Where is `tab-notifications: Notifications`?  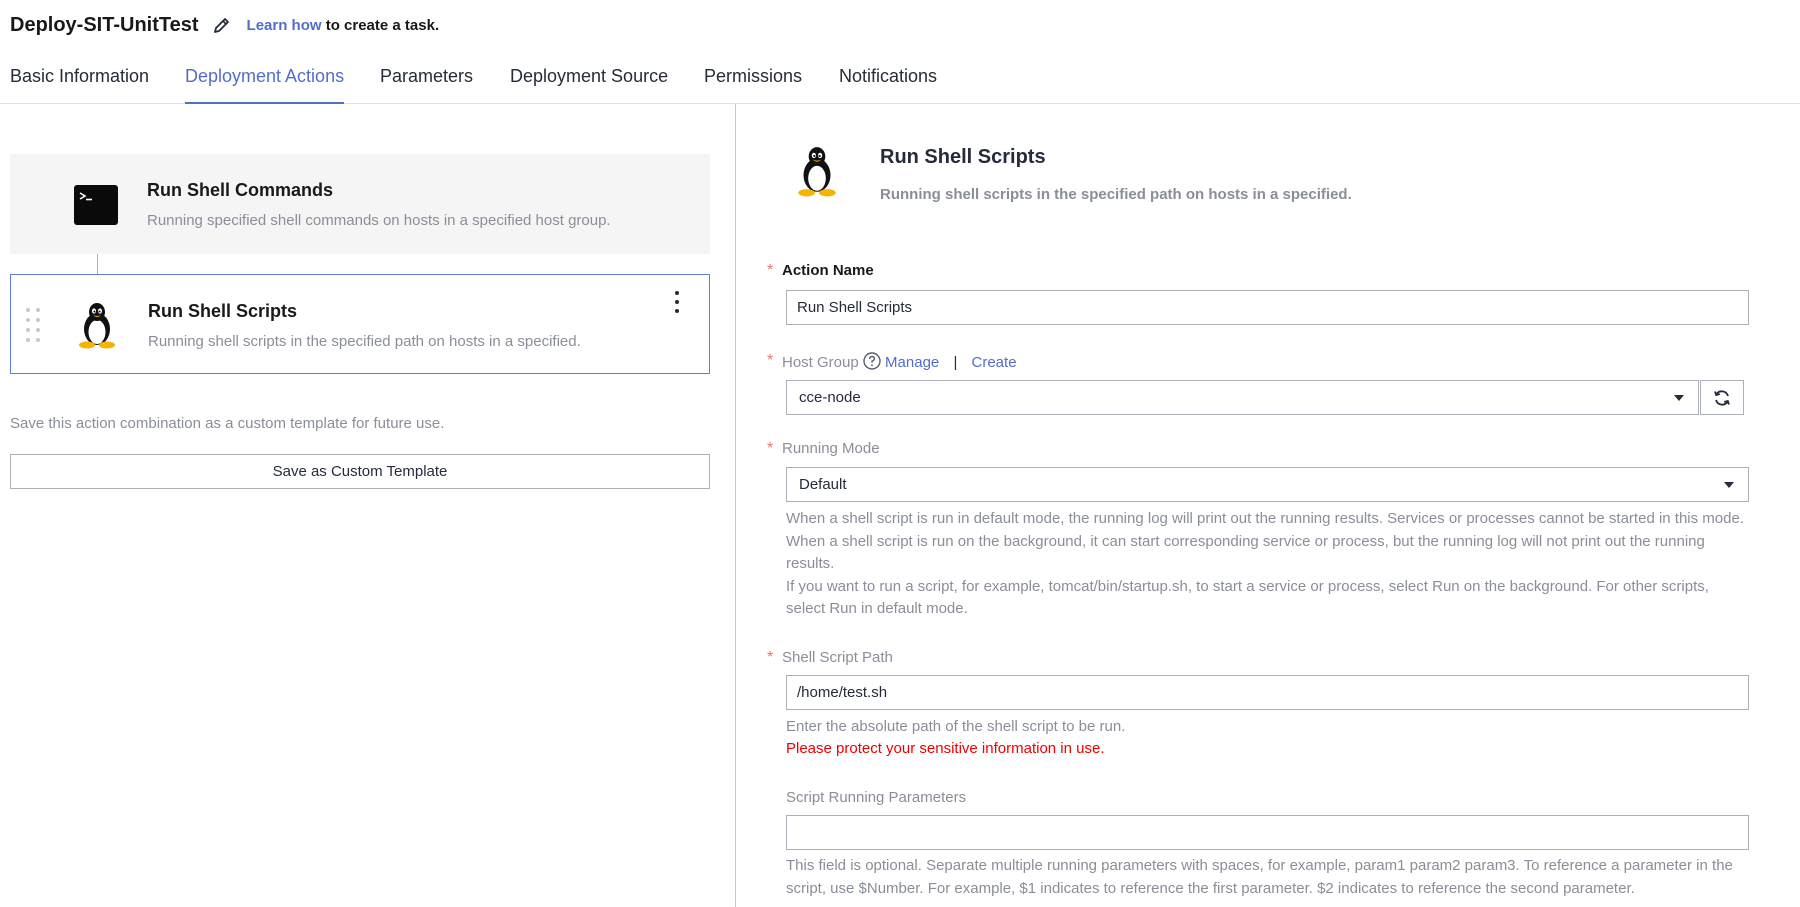
tab-notifications: Notifications is located at coordinates (888, 85).